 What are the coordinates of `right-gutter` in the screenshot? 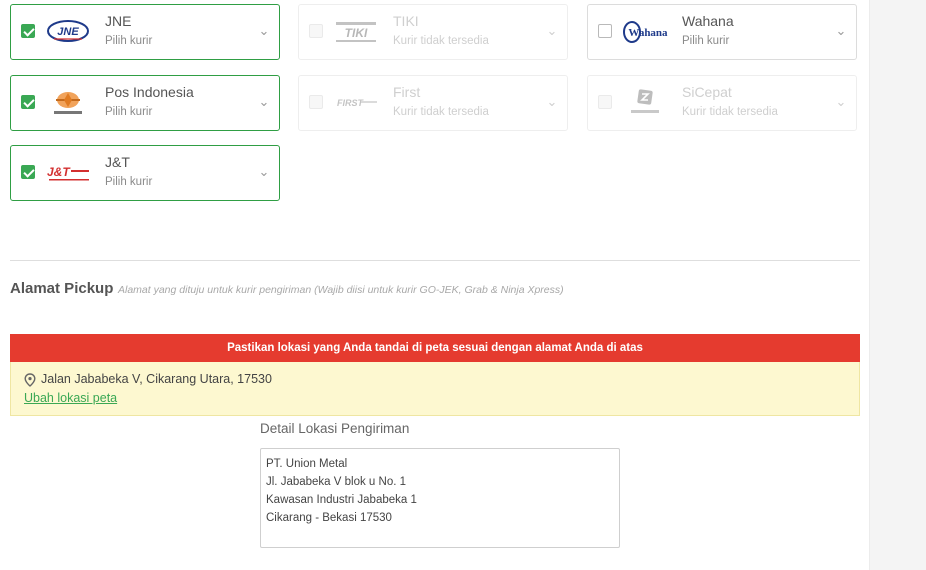 It's located at (897, 285).